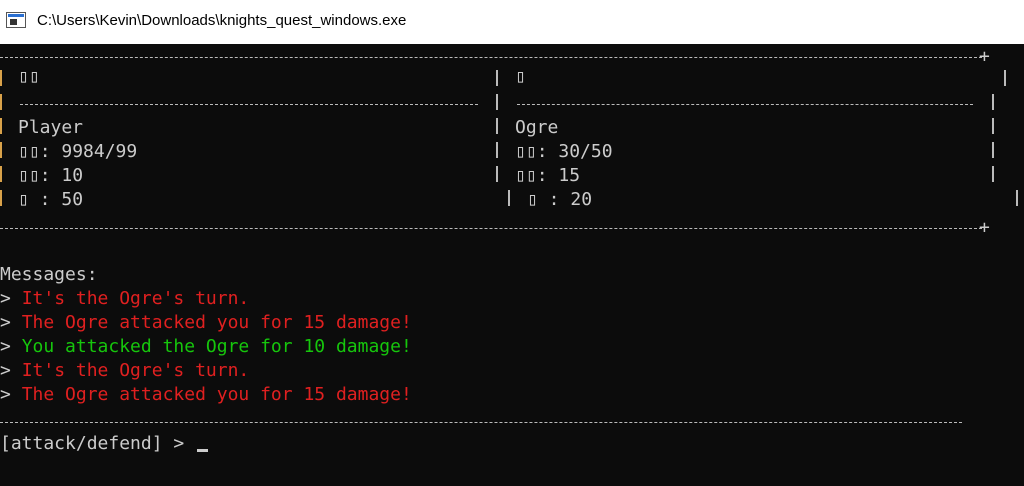  What do you see at coordinates (481, 422) in the screenshot?
I see `prompt-separator` at bounding box center [481, 422].